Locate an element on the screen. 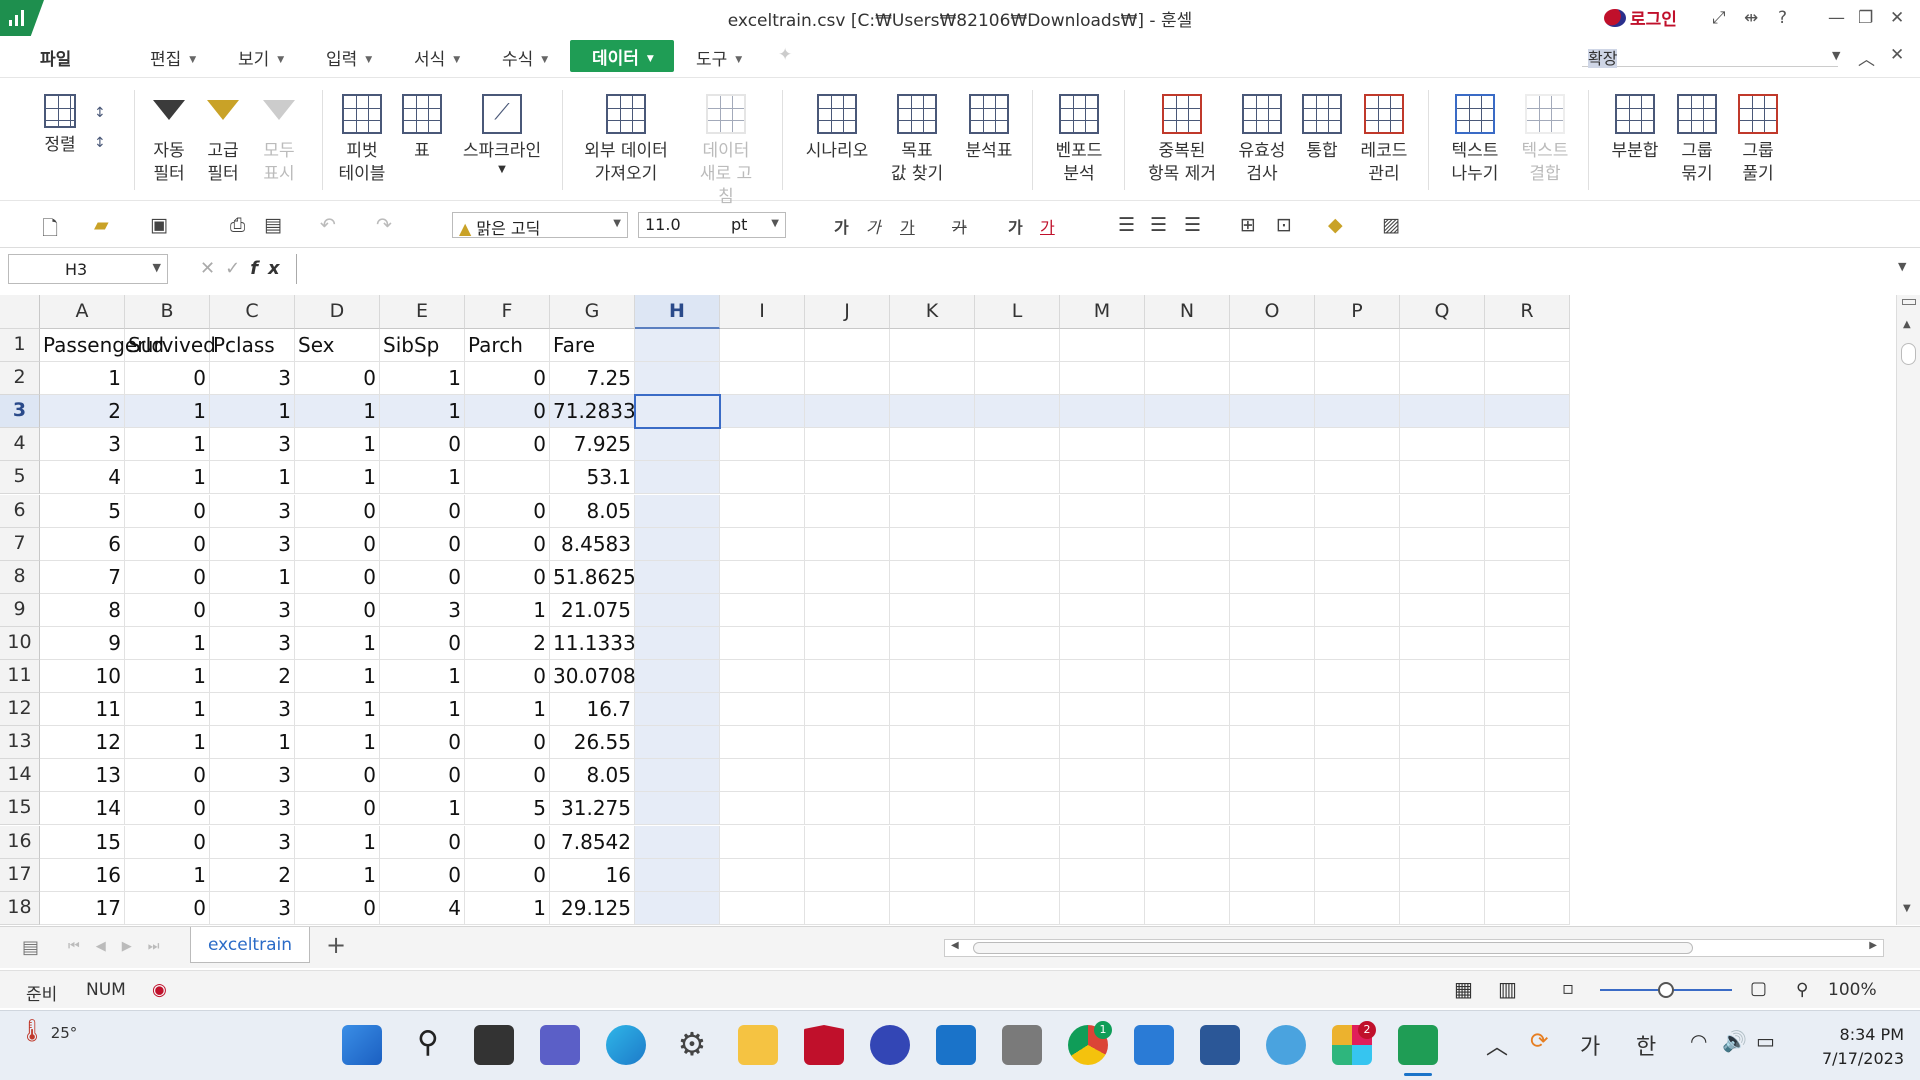  cell-k16 is located at coordinates (932, 842).